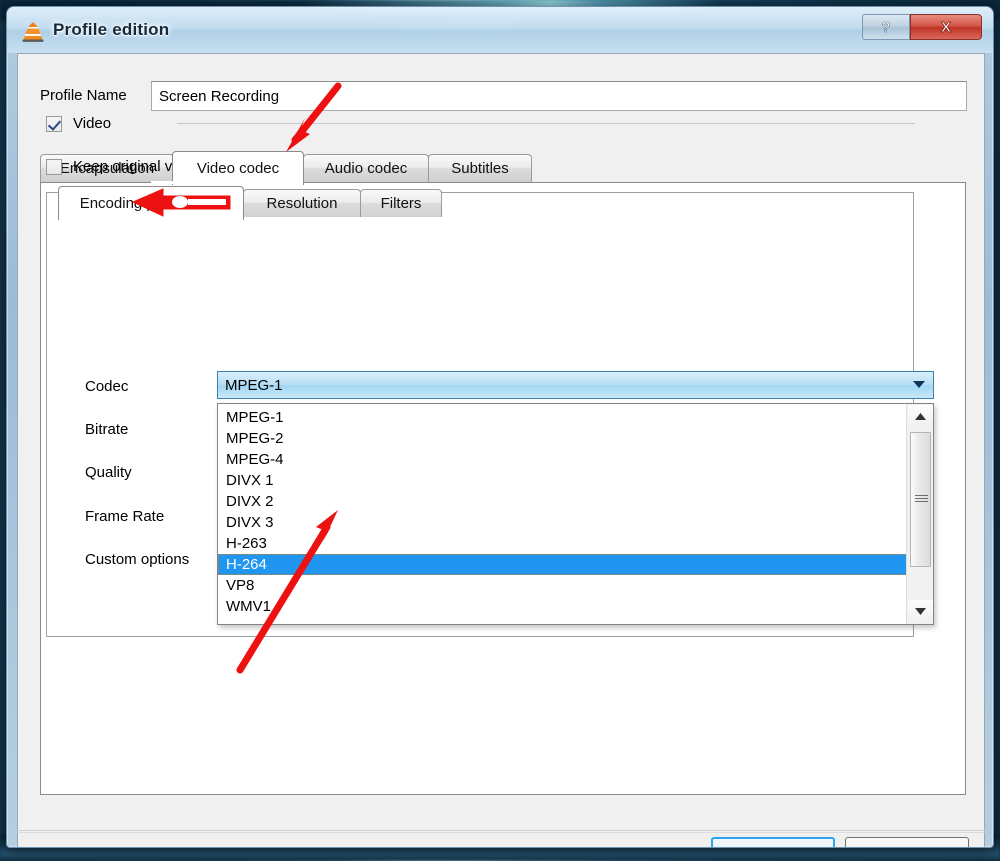 This screenshot has height=861, width=1000. Describe the element at coordinates (83, 95) in the screenshot. I see `profile-name-label: Profile Name` at that location.